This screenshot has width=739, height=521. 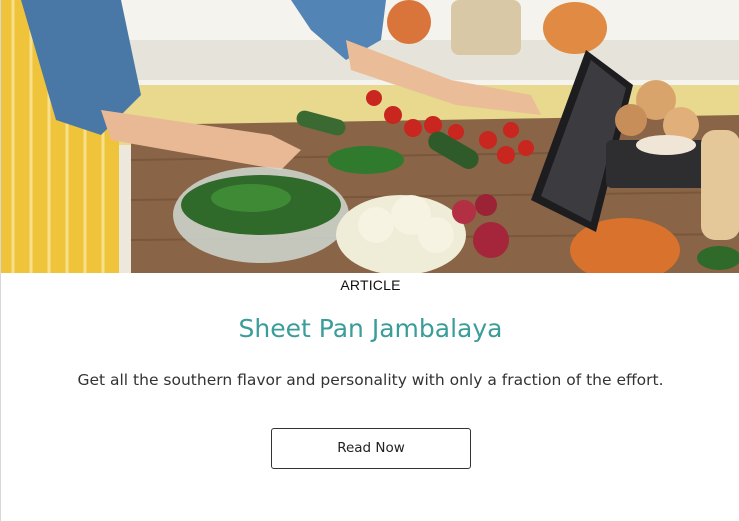 What do you see at coordinates (370, 328) in the screenshot?
I see `article-title: Sheet Pan Jambalaya` at bounding box center [370, 328].